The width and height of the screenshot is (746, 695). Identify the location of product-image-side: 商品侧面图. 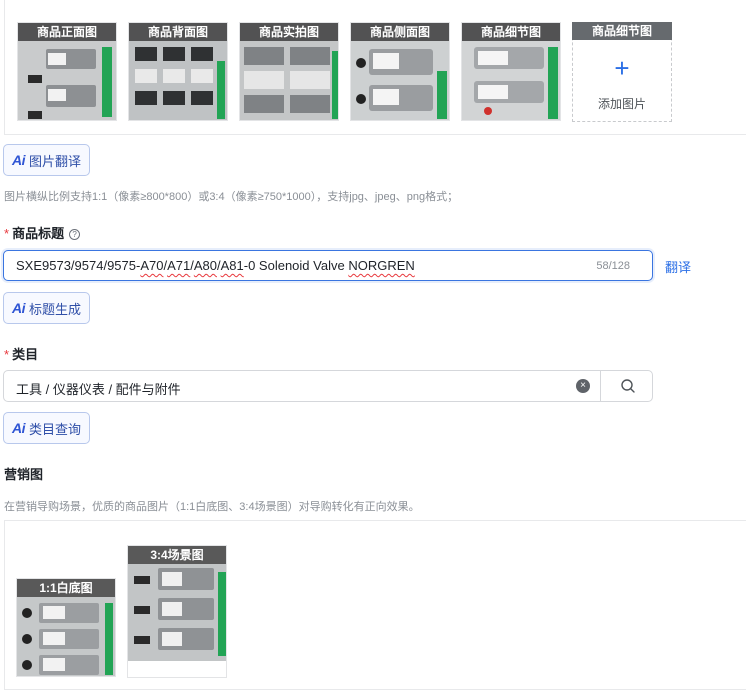
(400, 71).